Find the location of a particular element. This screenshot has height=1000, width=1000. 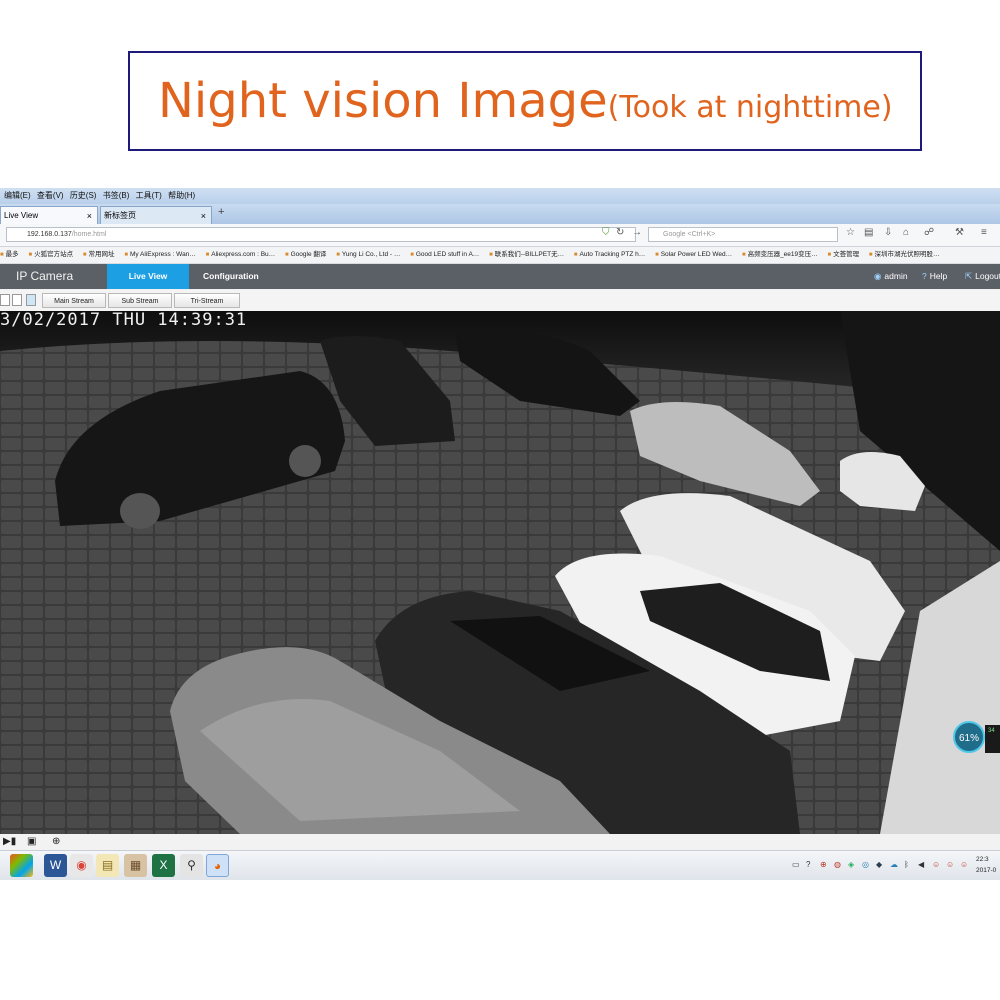

tray-cloud-icon: ☁ is located at coordinates (894, 864).